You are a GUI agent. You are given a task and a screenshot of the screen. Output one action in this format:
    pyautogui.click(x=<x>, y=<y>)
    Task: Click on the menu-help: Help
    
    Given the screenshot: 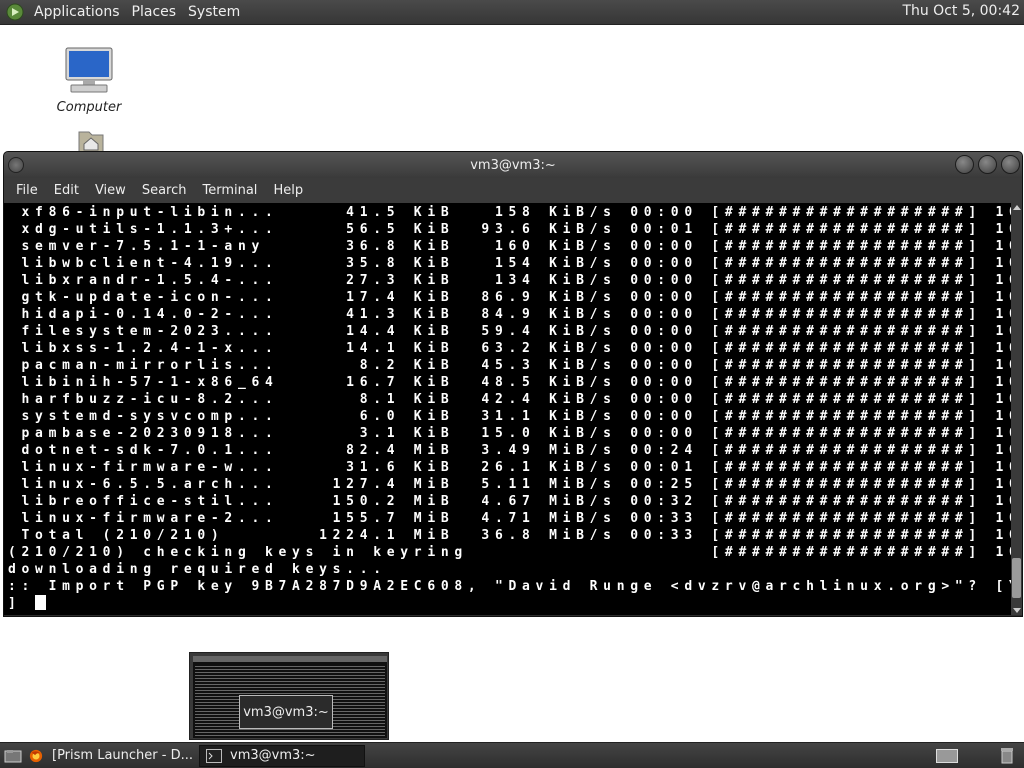 What is the action you would take?
    pyautogui.click(x=288, y=190)
    